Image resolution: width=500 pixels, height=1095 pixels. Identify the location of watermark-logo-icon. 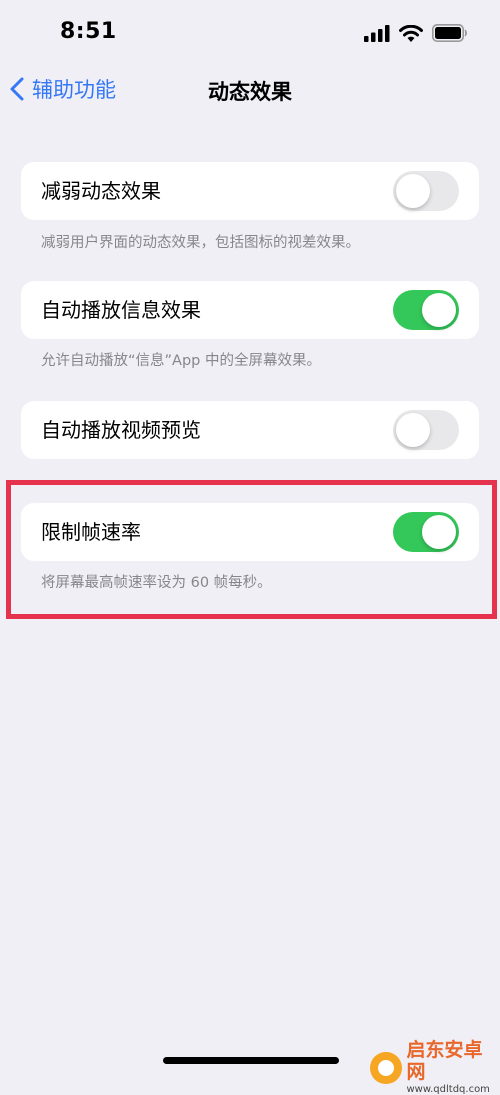
(386, 1068).